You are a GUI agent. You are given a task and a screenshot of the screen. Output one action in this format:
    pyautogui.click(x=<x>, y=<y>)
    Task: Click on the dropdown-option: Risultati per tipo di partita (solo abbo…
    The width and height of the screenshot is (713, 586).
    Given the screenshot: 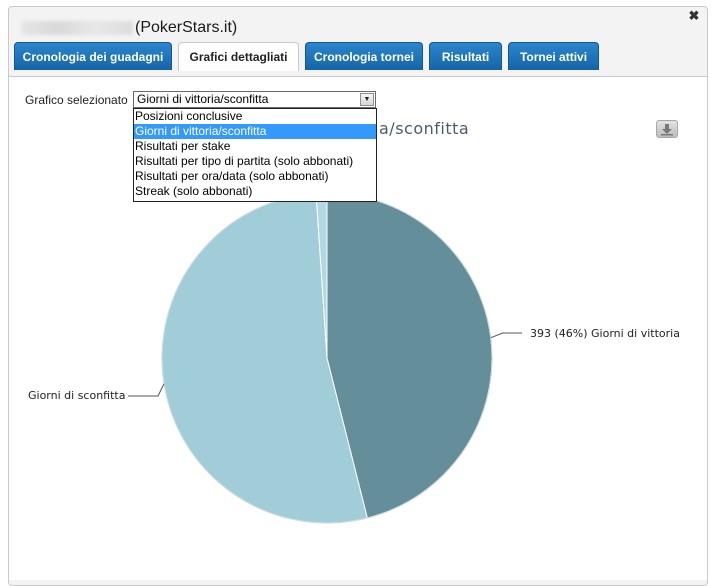 What is the action you would take?
    pyautogui.click(x=255, y=161)
    